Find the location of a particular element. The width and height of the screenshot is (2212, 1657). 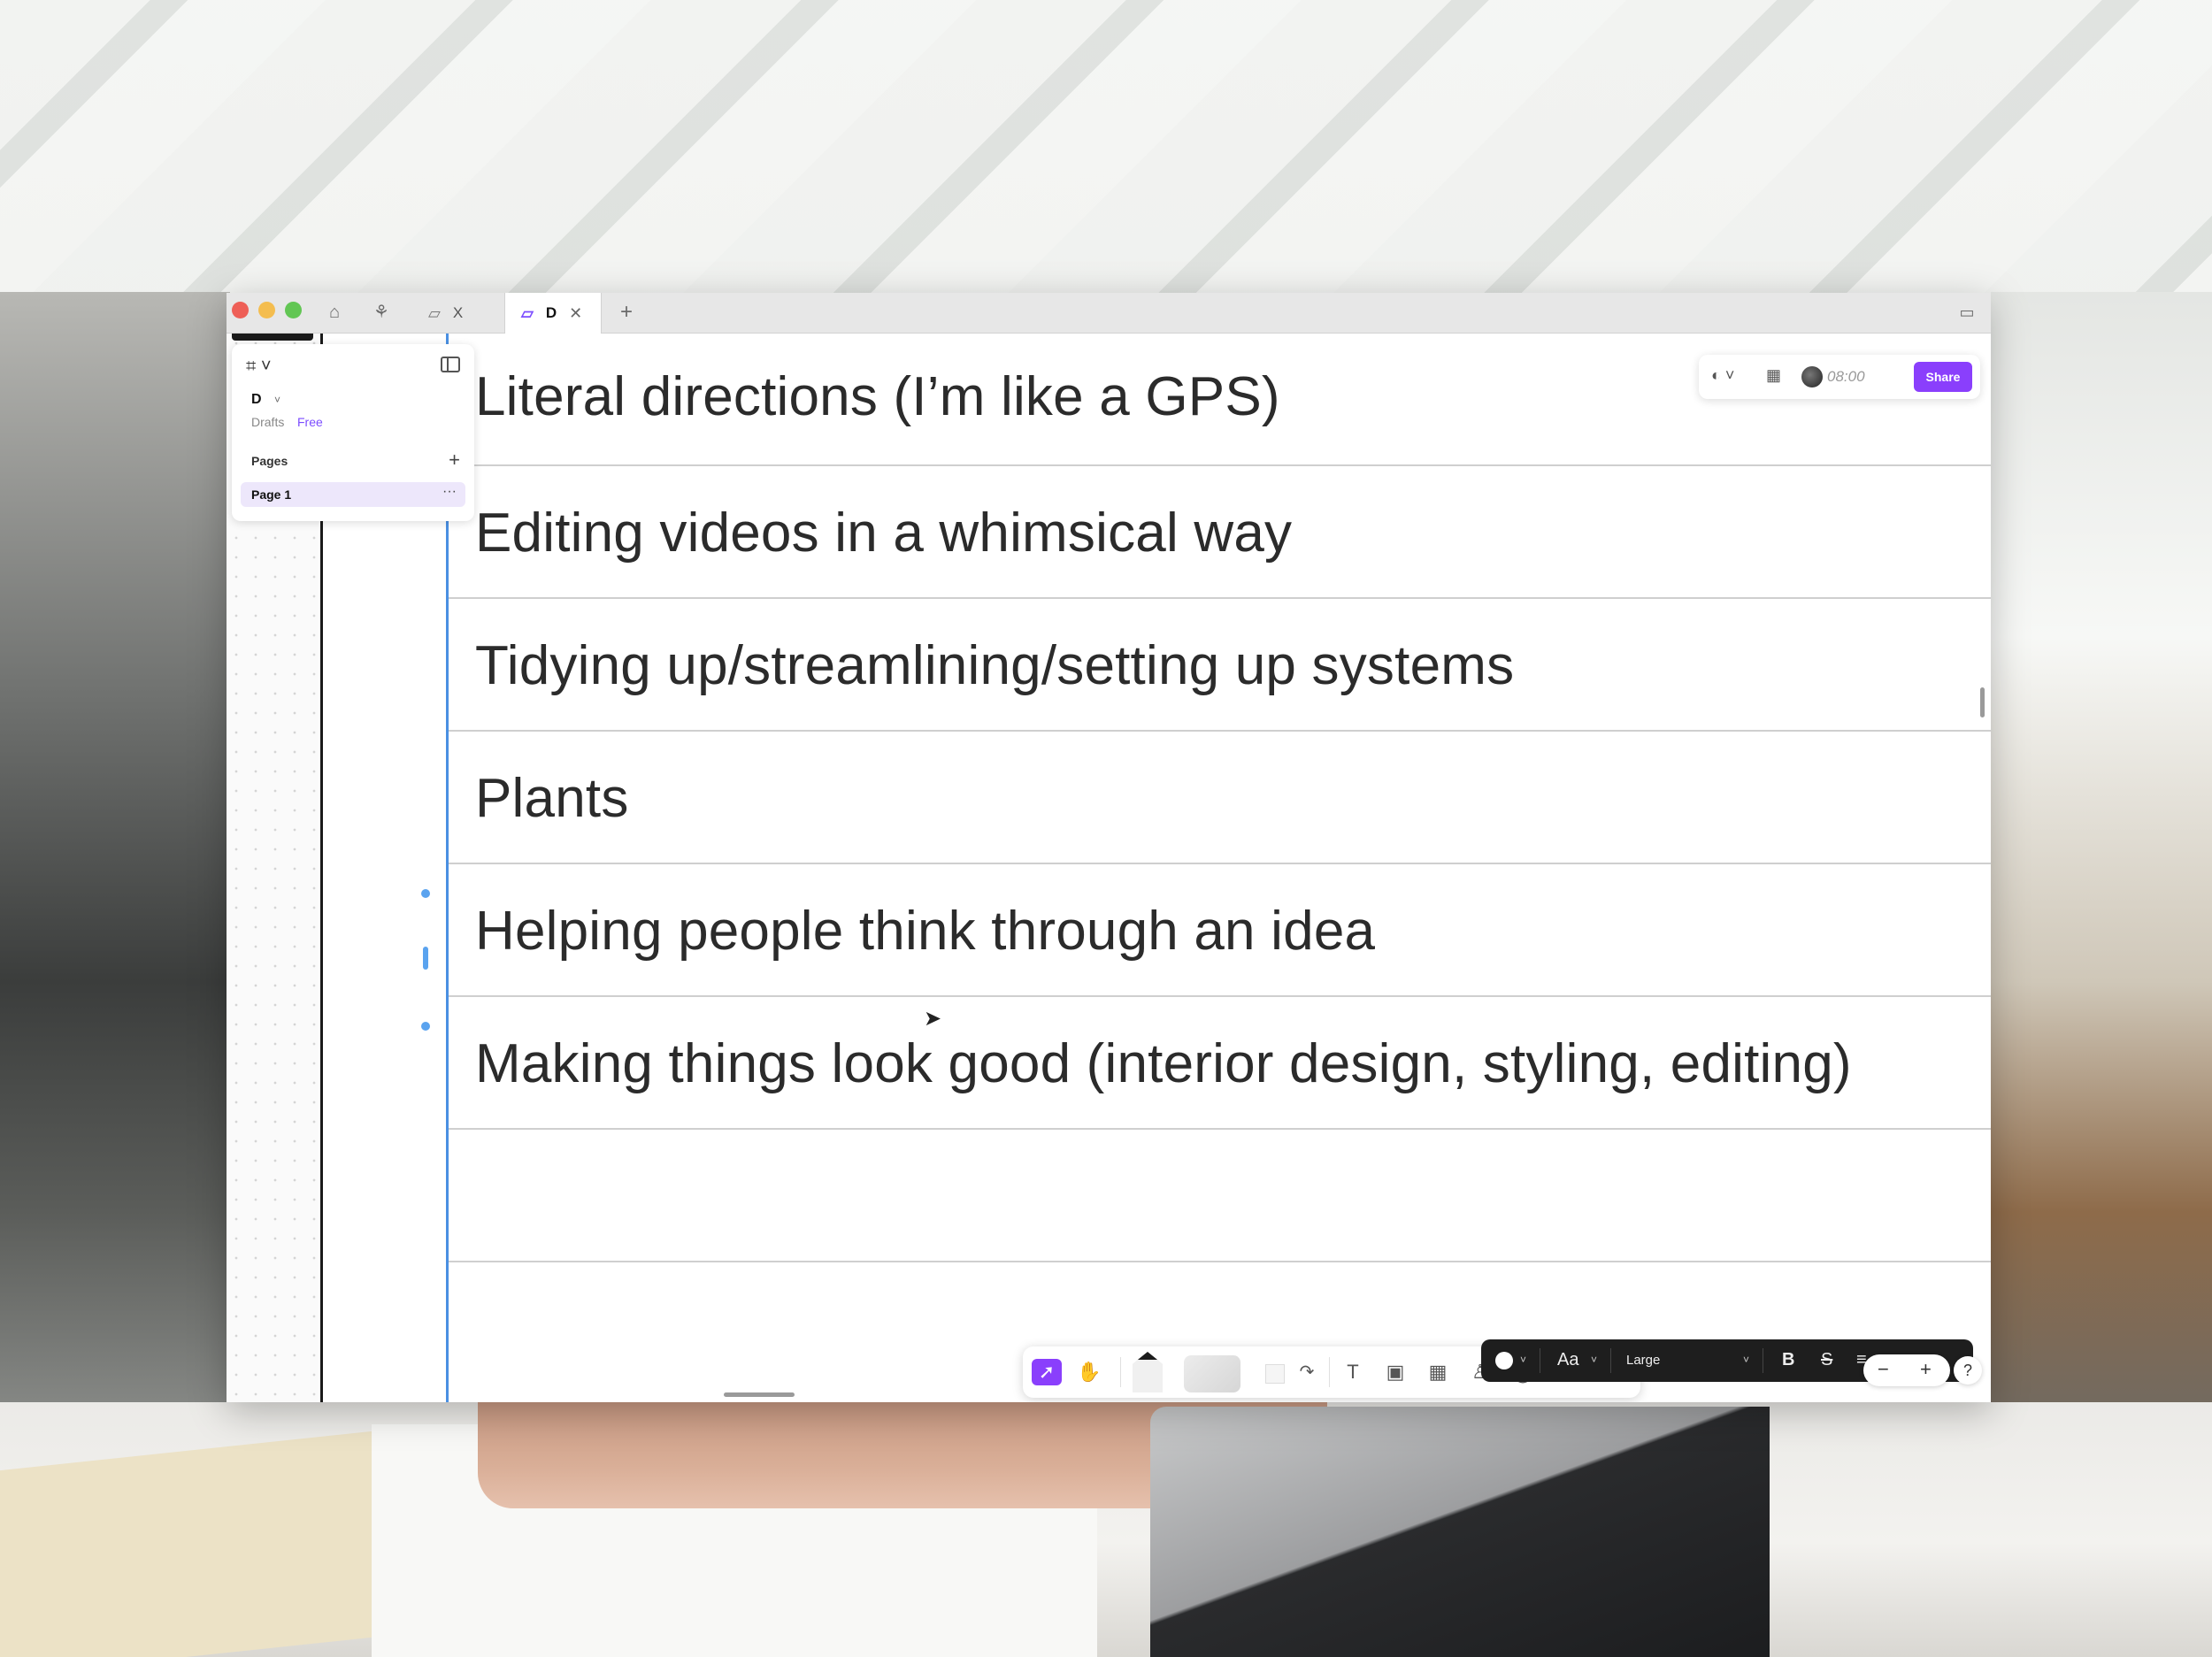

plan-badge: Free is located at coordinates (310, 422).